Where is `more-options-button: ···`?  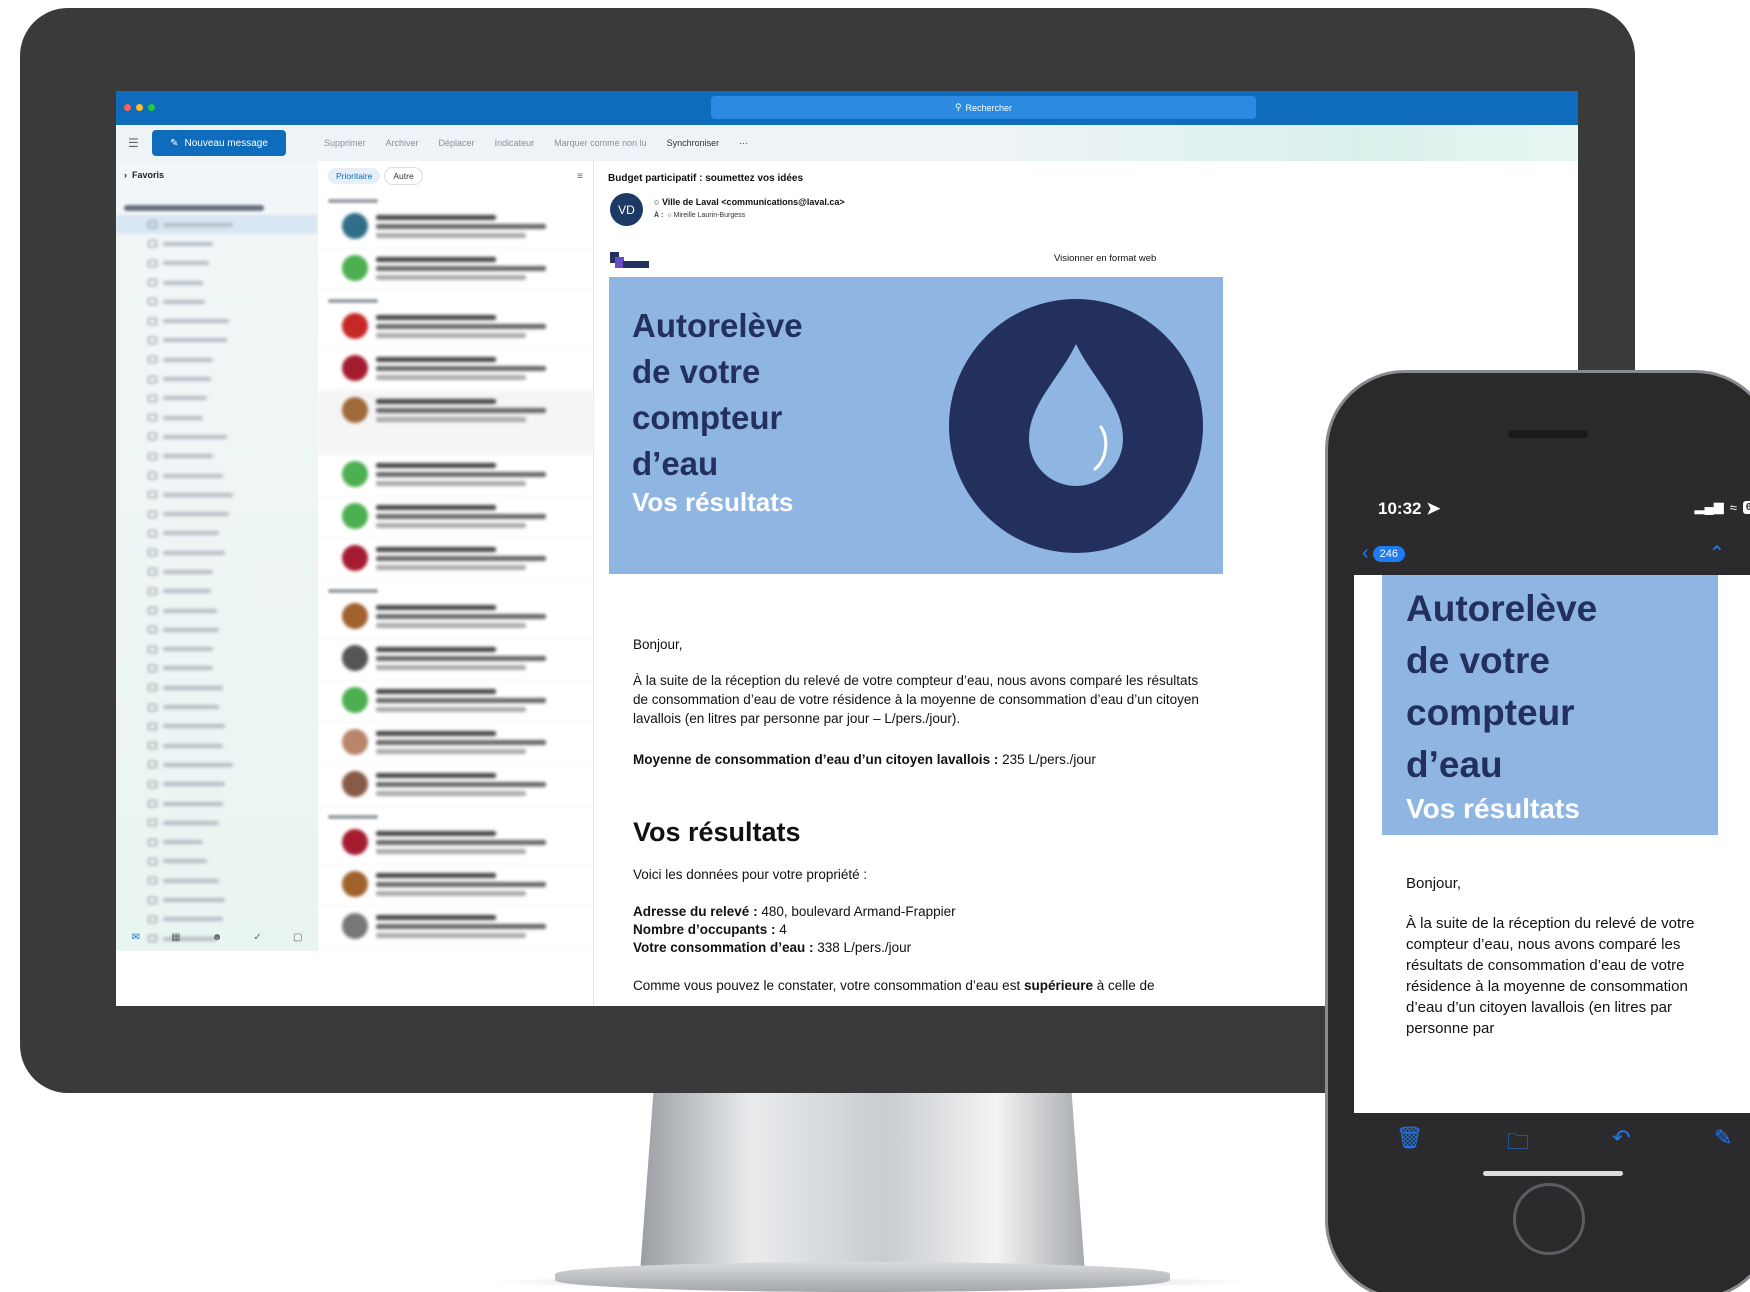
more-options-button: ··· is located at coordinates (743, 143).